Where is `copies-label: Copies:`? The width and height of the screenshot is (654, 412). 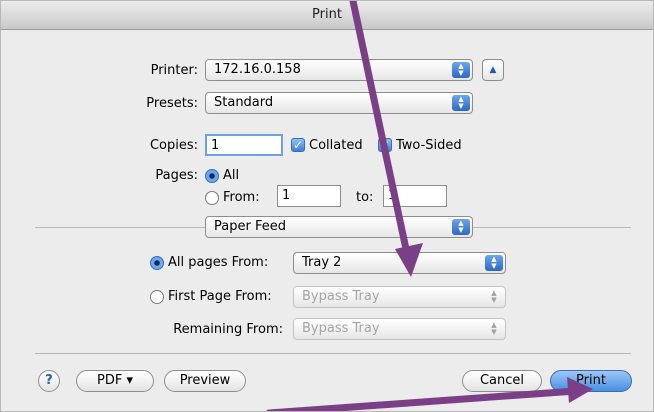 copies-label: Copies: is located at coordinates (173, 145).